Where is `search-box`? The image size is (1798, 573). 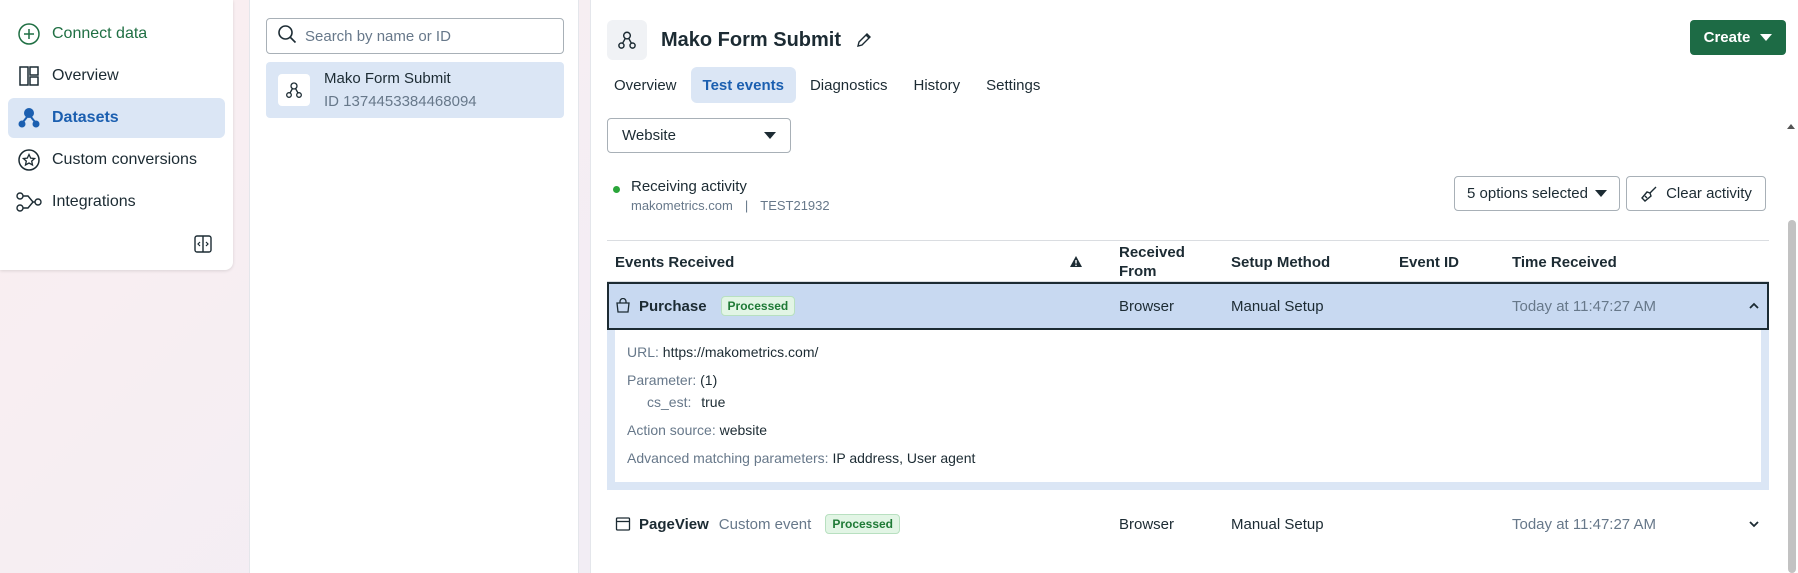 search-box is located at coordinates (415, 36).